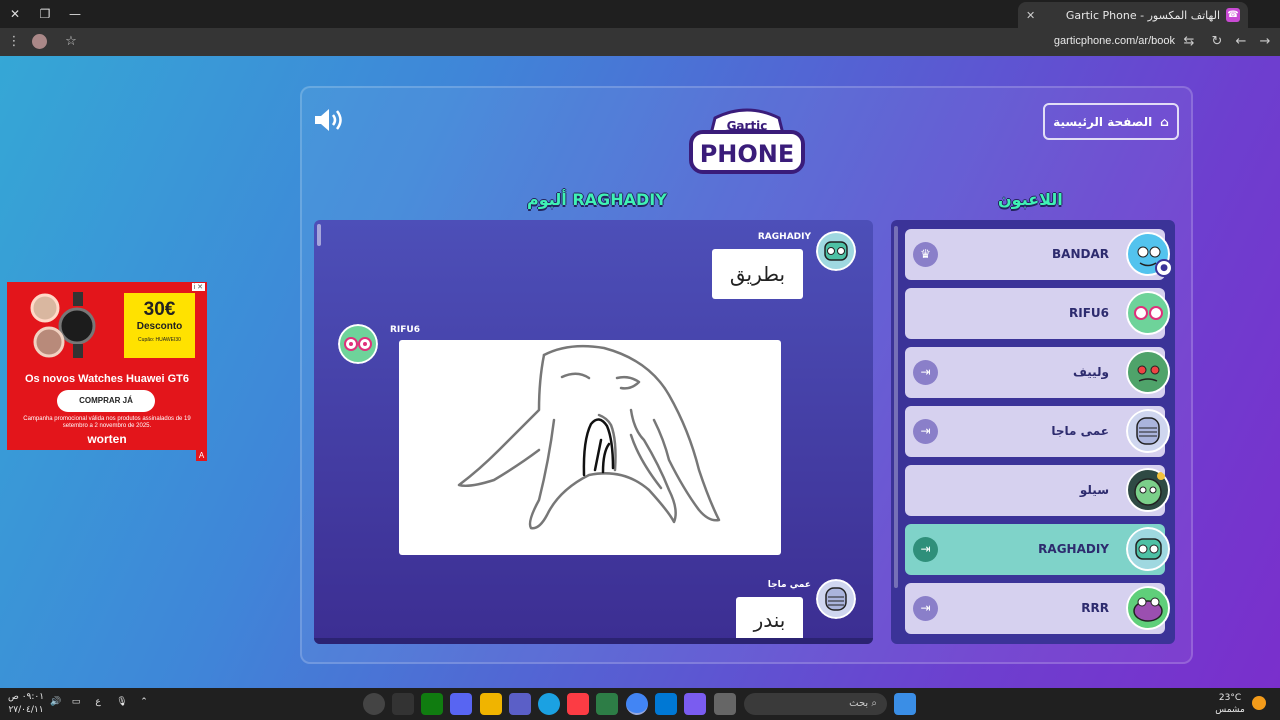 This screenshot has height=720, width=1280. What do you see at coordinates (637, 704) in the screenshot?
I see `chrome-icon` at bounding box center [637, 704].